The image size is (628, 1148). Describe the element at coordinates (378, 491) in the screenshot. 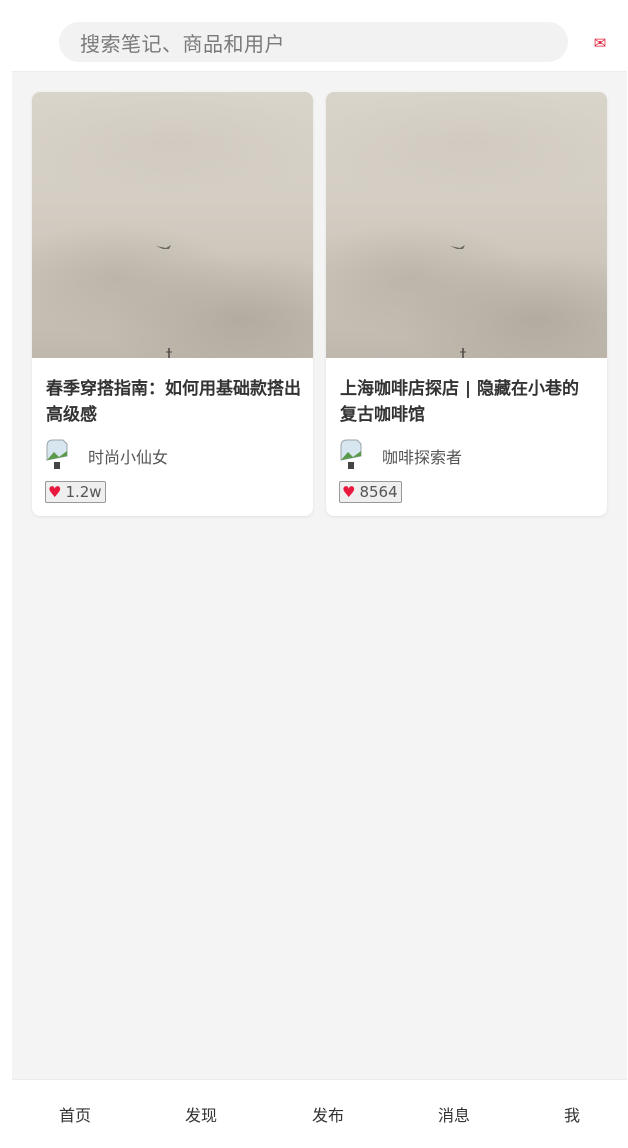

I see `like-count: 8564` at that location.